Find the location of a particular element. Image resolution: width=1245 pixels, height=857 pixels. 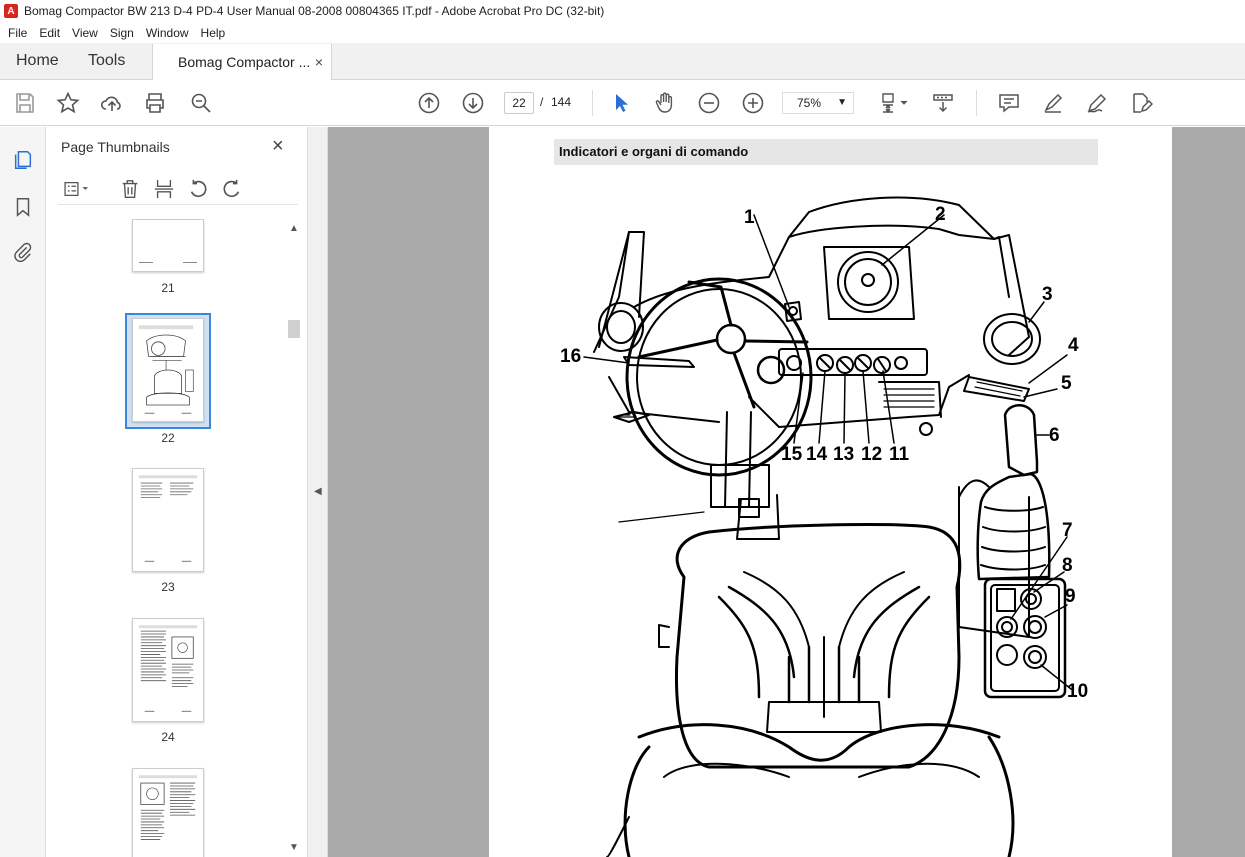

menu-view: View is located at coordinates (85, 33).